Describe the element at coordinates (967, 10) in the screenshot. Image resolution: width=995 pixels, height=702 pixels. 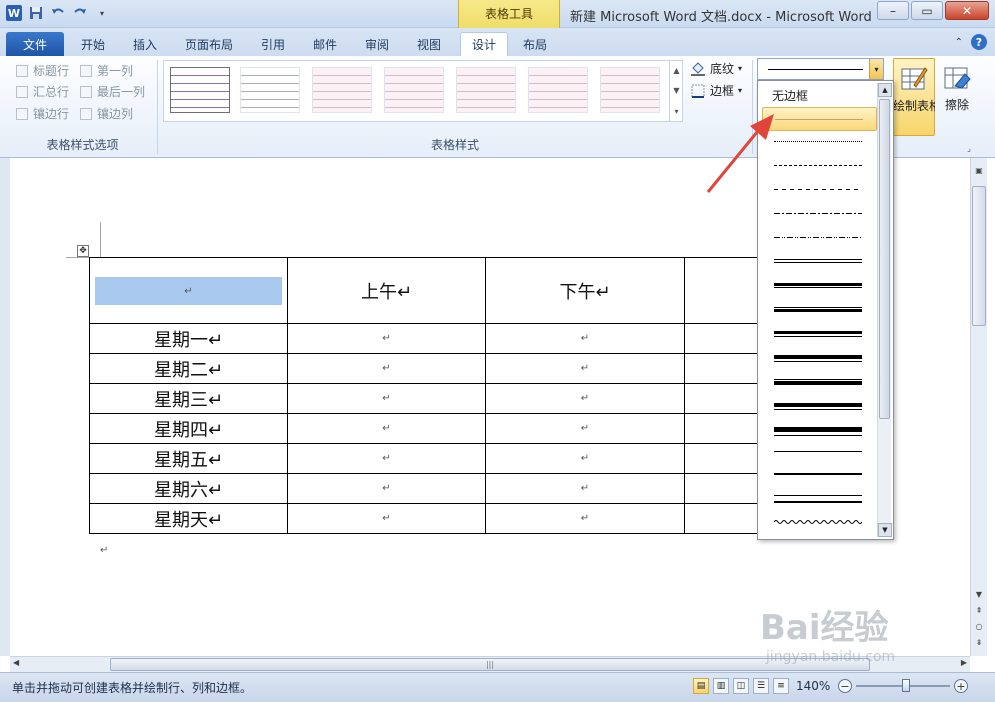
I see `close-button: ✕` at that location.